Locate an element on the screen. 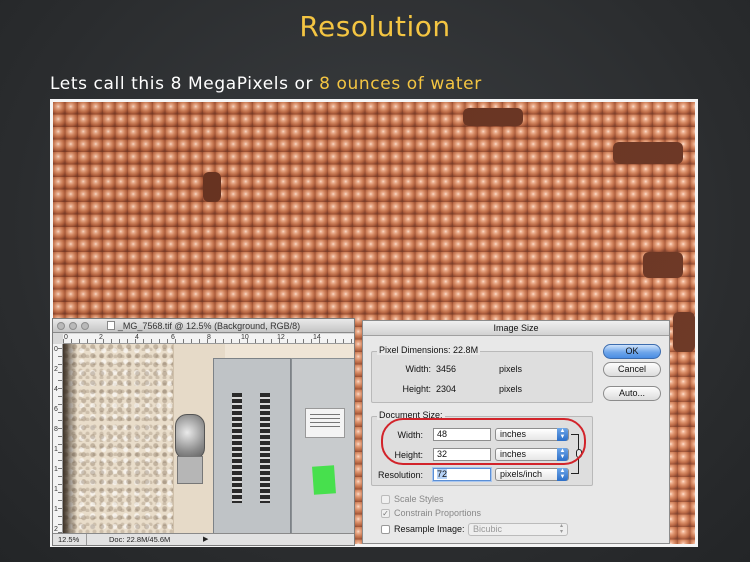 This screenshot has height=562, width=750. resolution-unit-value: pixels/inch is located at coordinates (521, 474).